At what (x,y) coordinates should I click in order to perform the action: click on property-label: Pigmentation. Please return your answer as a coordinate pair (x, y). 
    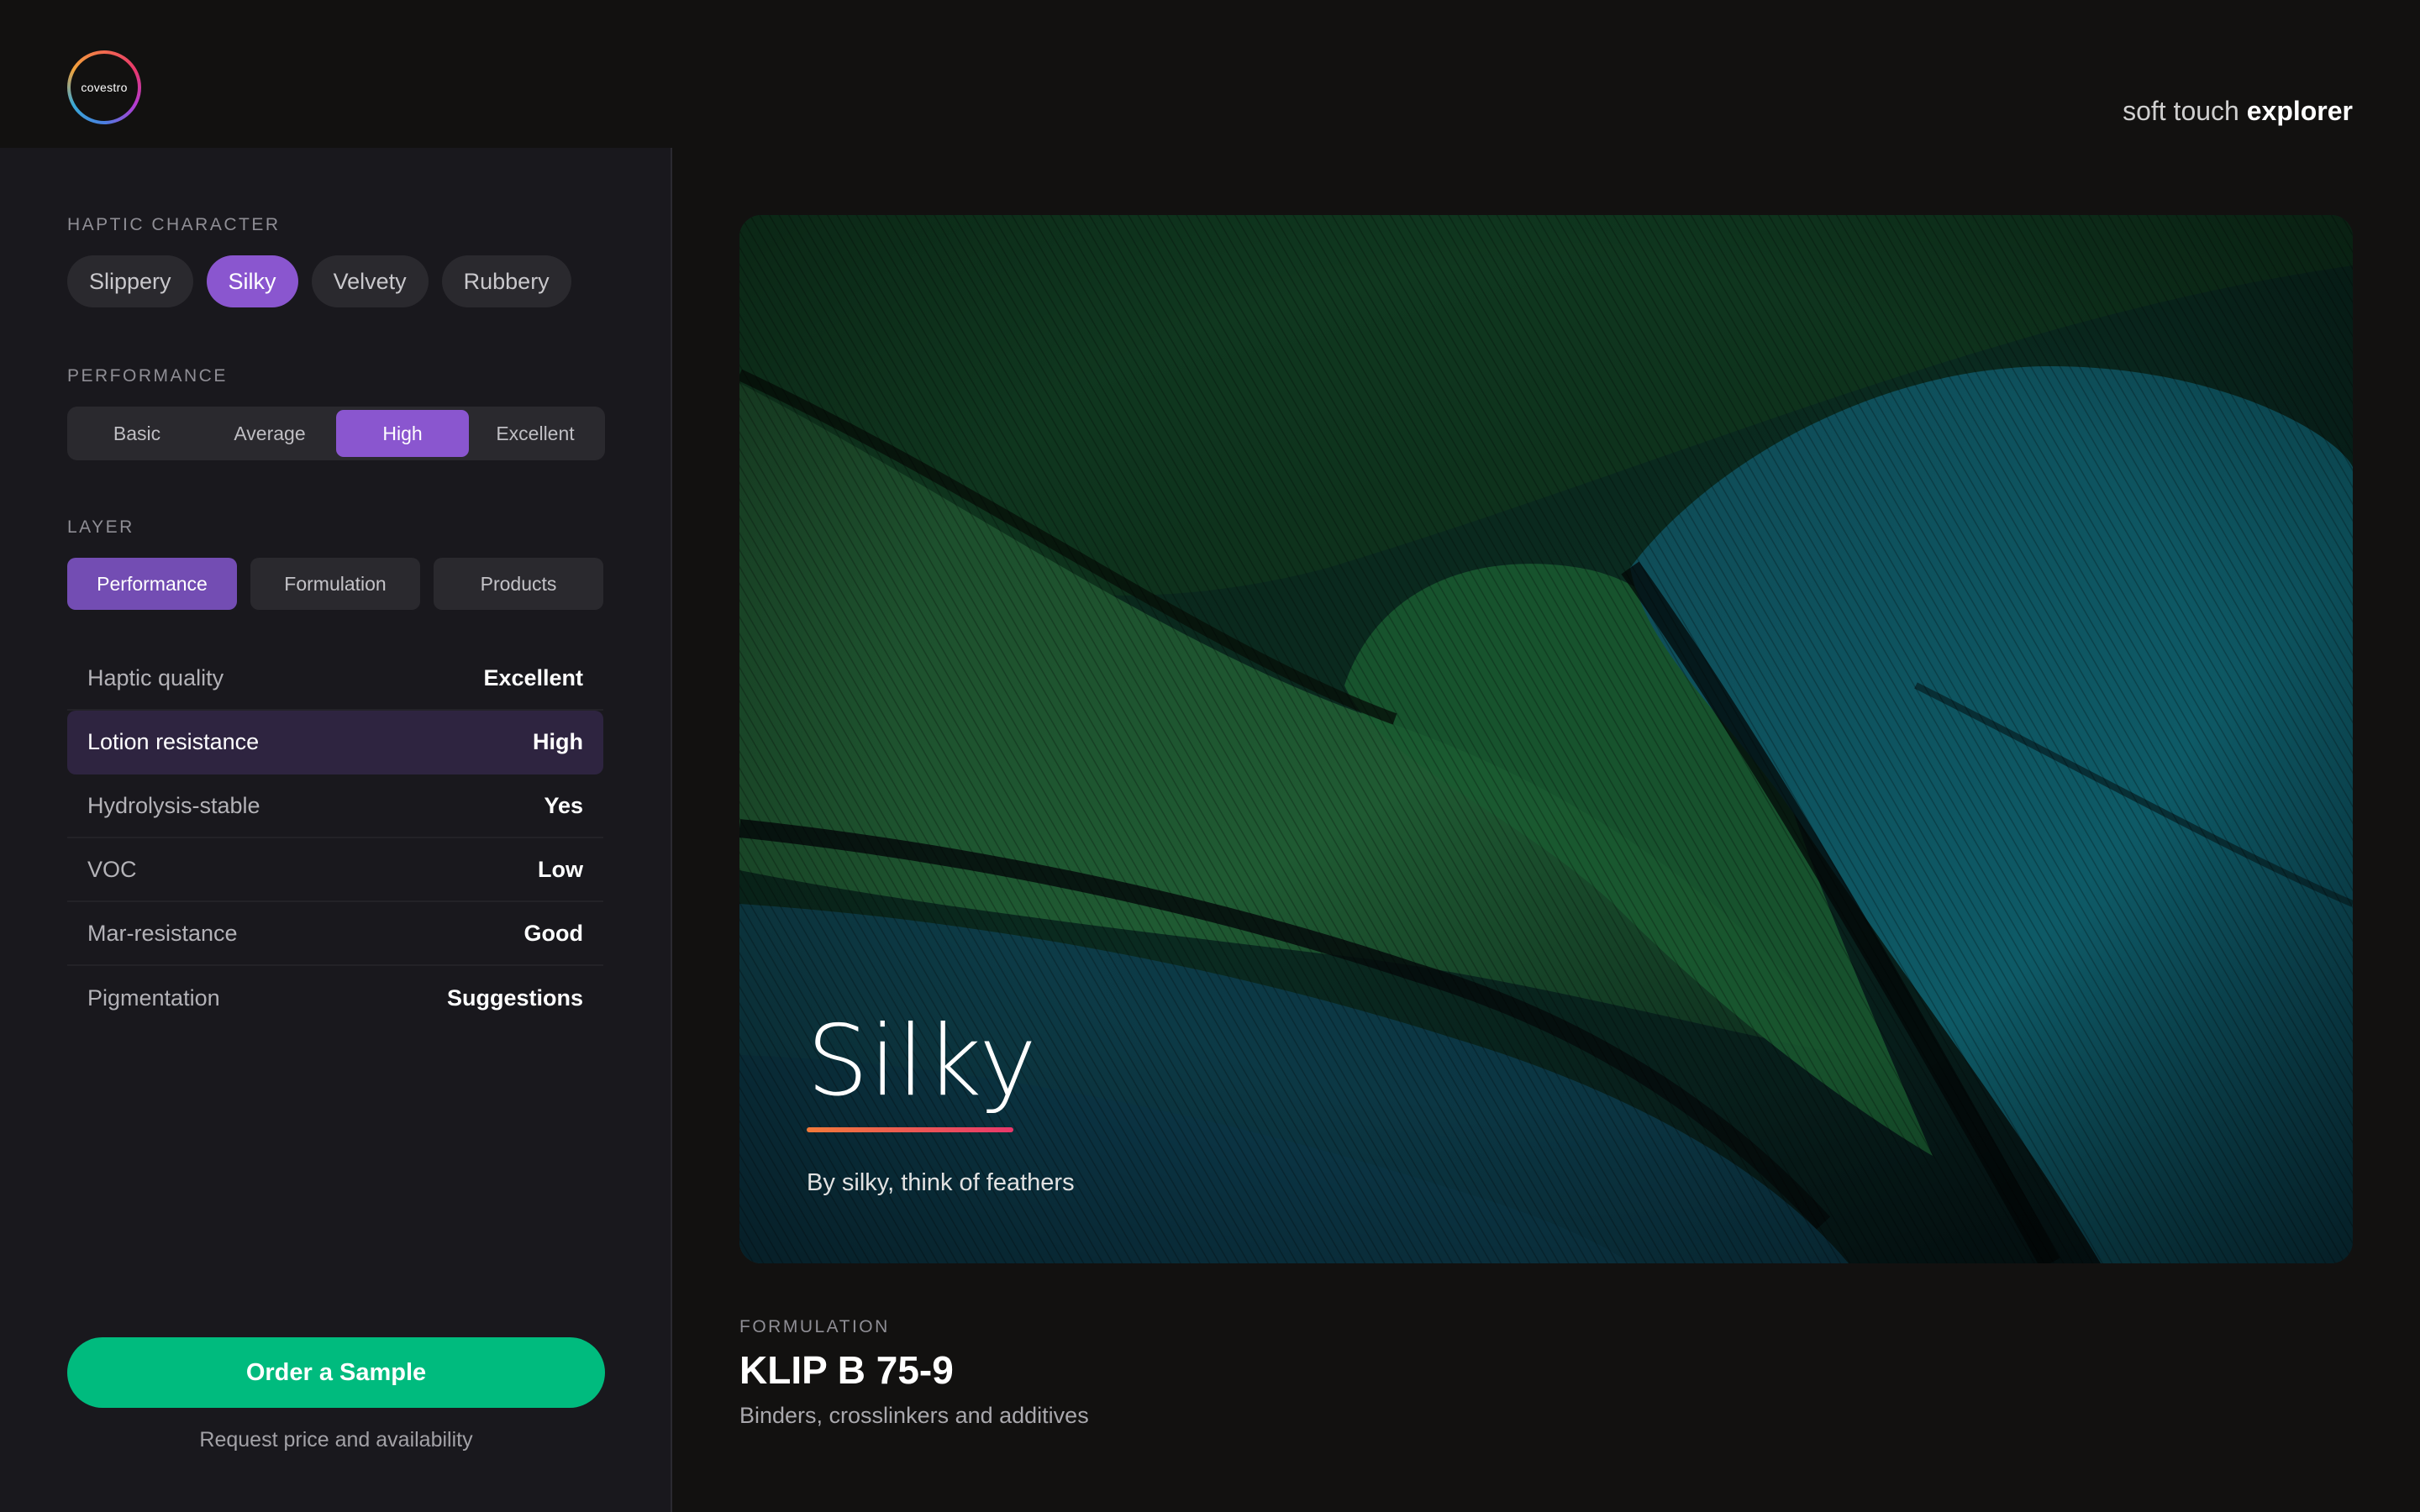
    Looking at the image, I should click on (153, 997).